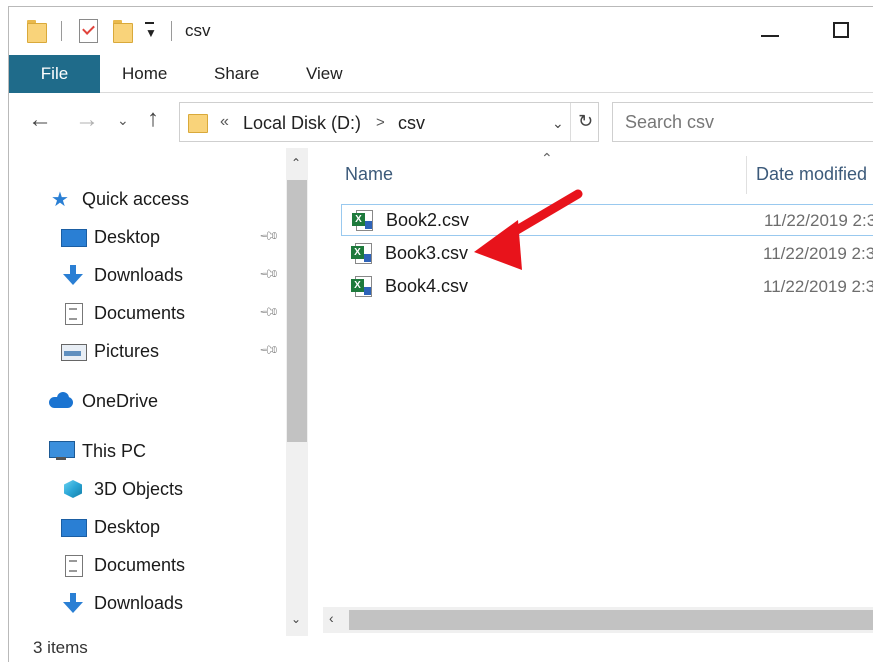  Describe the element at coordinates (389, 122) in the screenshot. I see `address-bar: « Local Disk (D:) > csv ⌄ ↻` at that location.